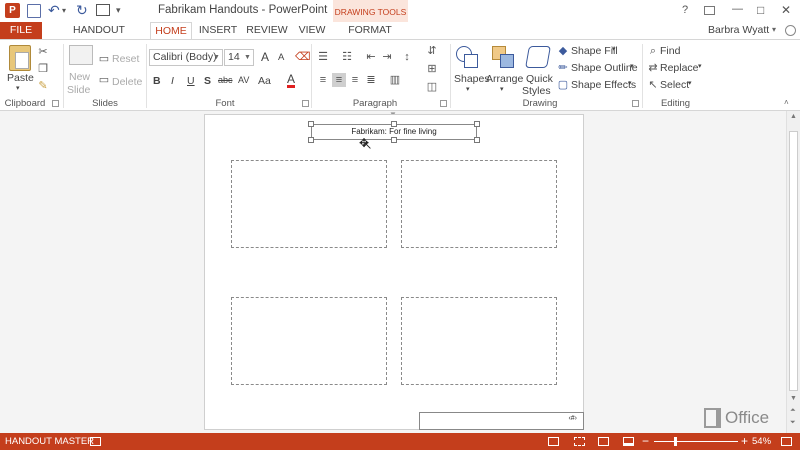 This screenshot has width=800, height=450. Describe the element at coordinates (774, 29) in the screenshot. I see `user-dropdown-icon: ▾` at that location.